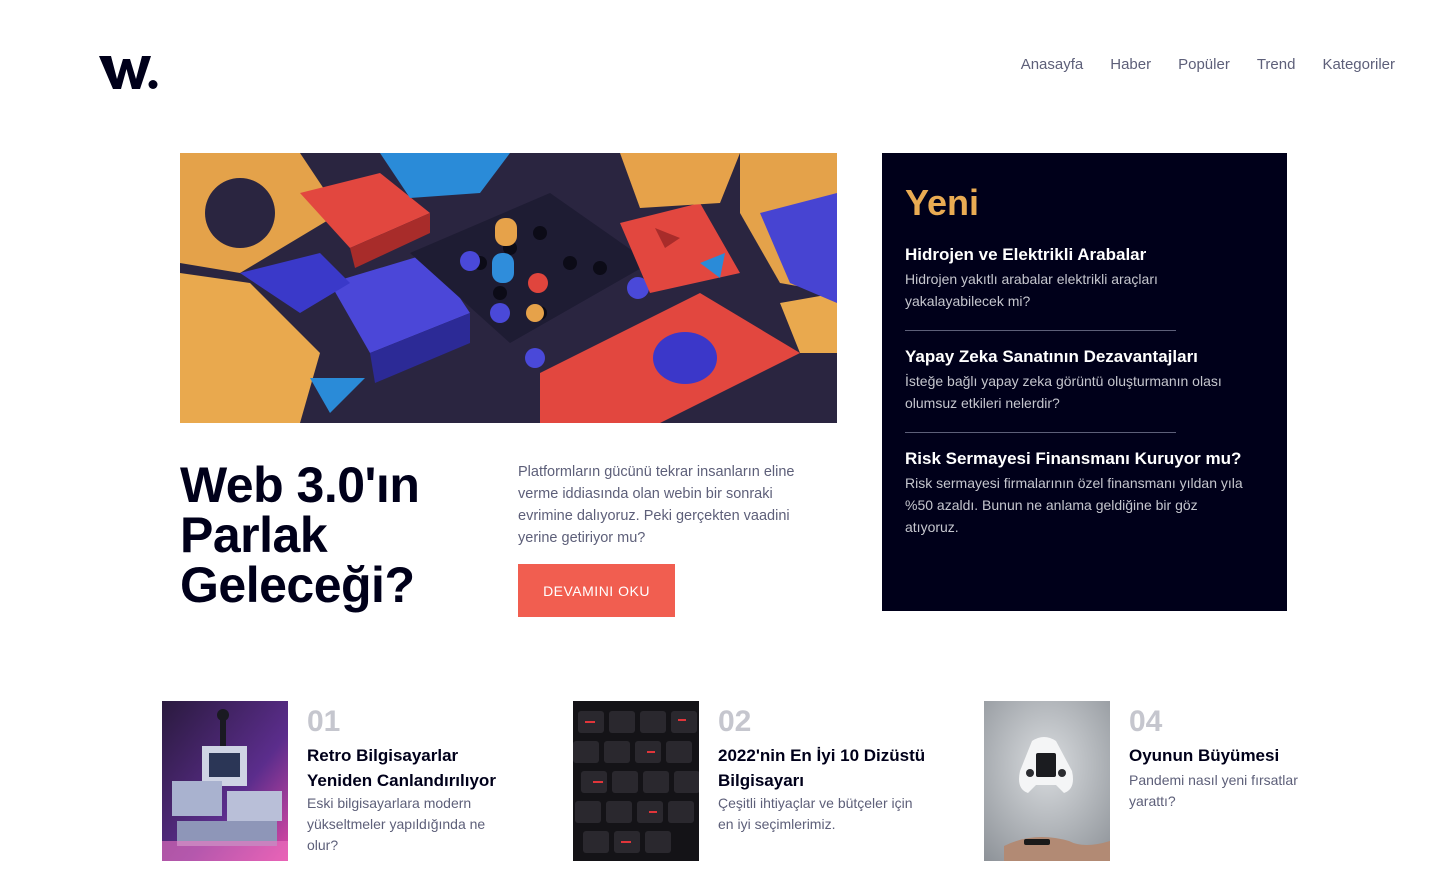 The image size is (1438, 893). I want to click on card-number: 02, so click(735, 721).